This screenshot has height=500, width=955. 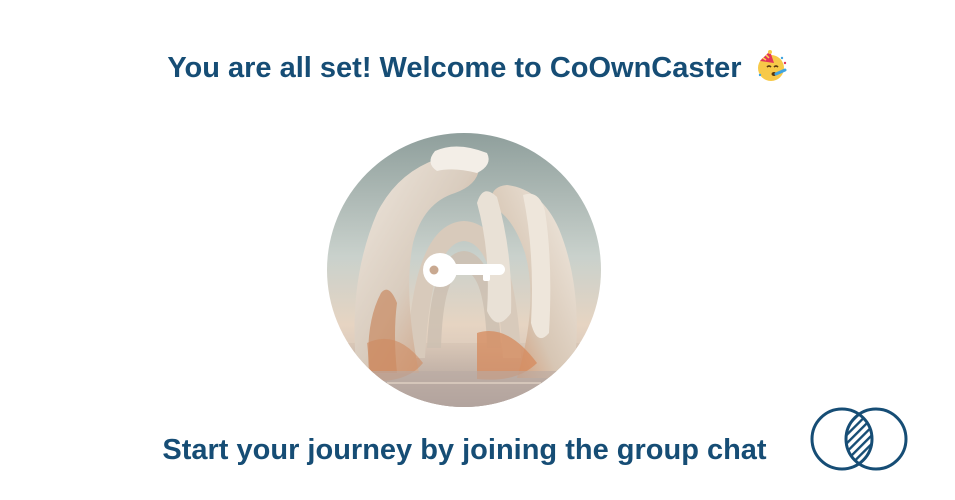 I want to click on overlapping-circles-logo-icon, so click(x=860, y=439).